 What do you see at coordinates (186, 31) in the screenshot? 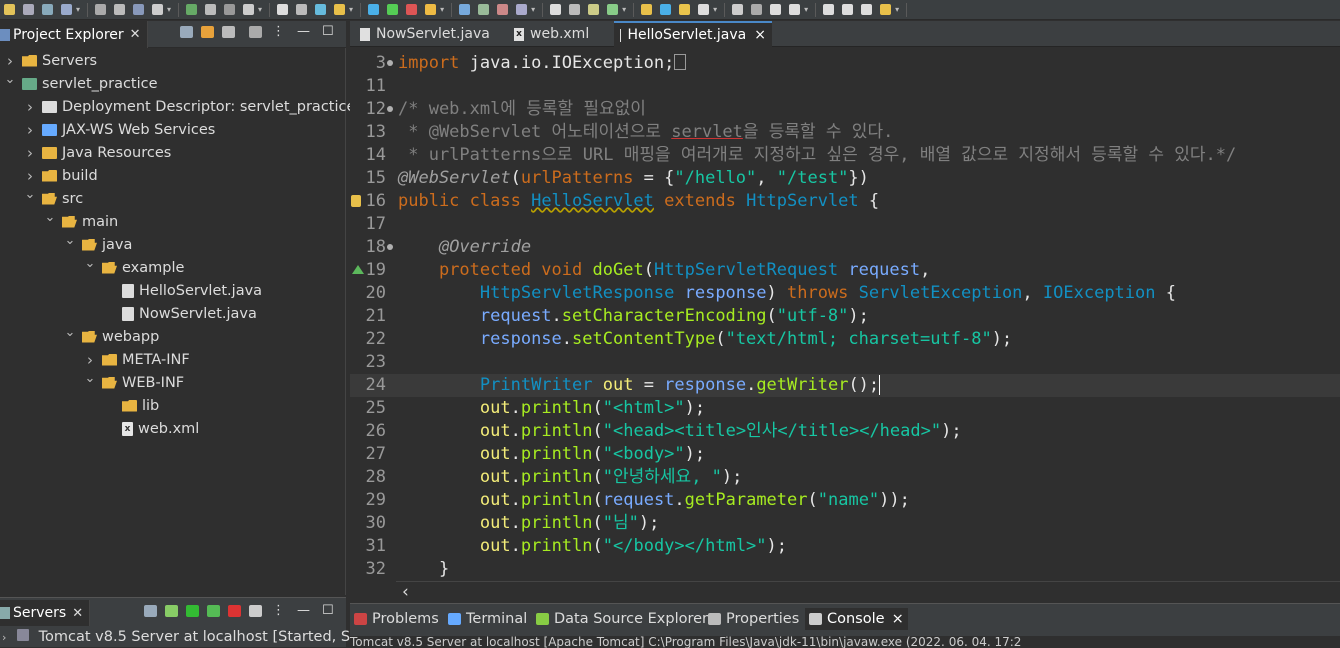
I see `collapse-all-icon` at bounding box center [186, 31].